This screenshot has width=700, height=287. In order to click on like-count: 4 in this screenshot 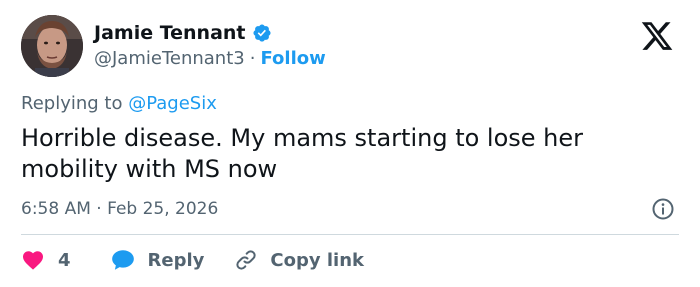, I will do `click(64, 260)`.